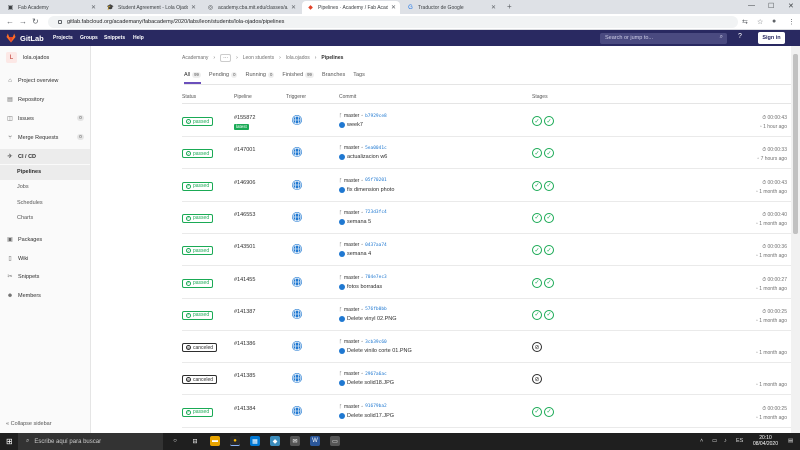 The width and height of the screenshot is (800, 450). I want to click on word-icon: W, so click(315, 441).